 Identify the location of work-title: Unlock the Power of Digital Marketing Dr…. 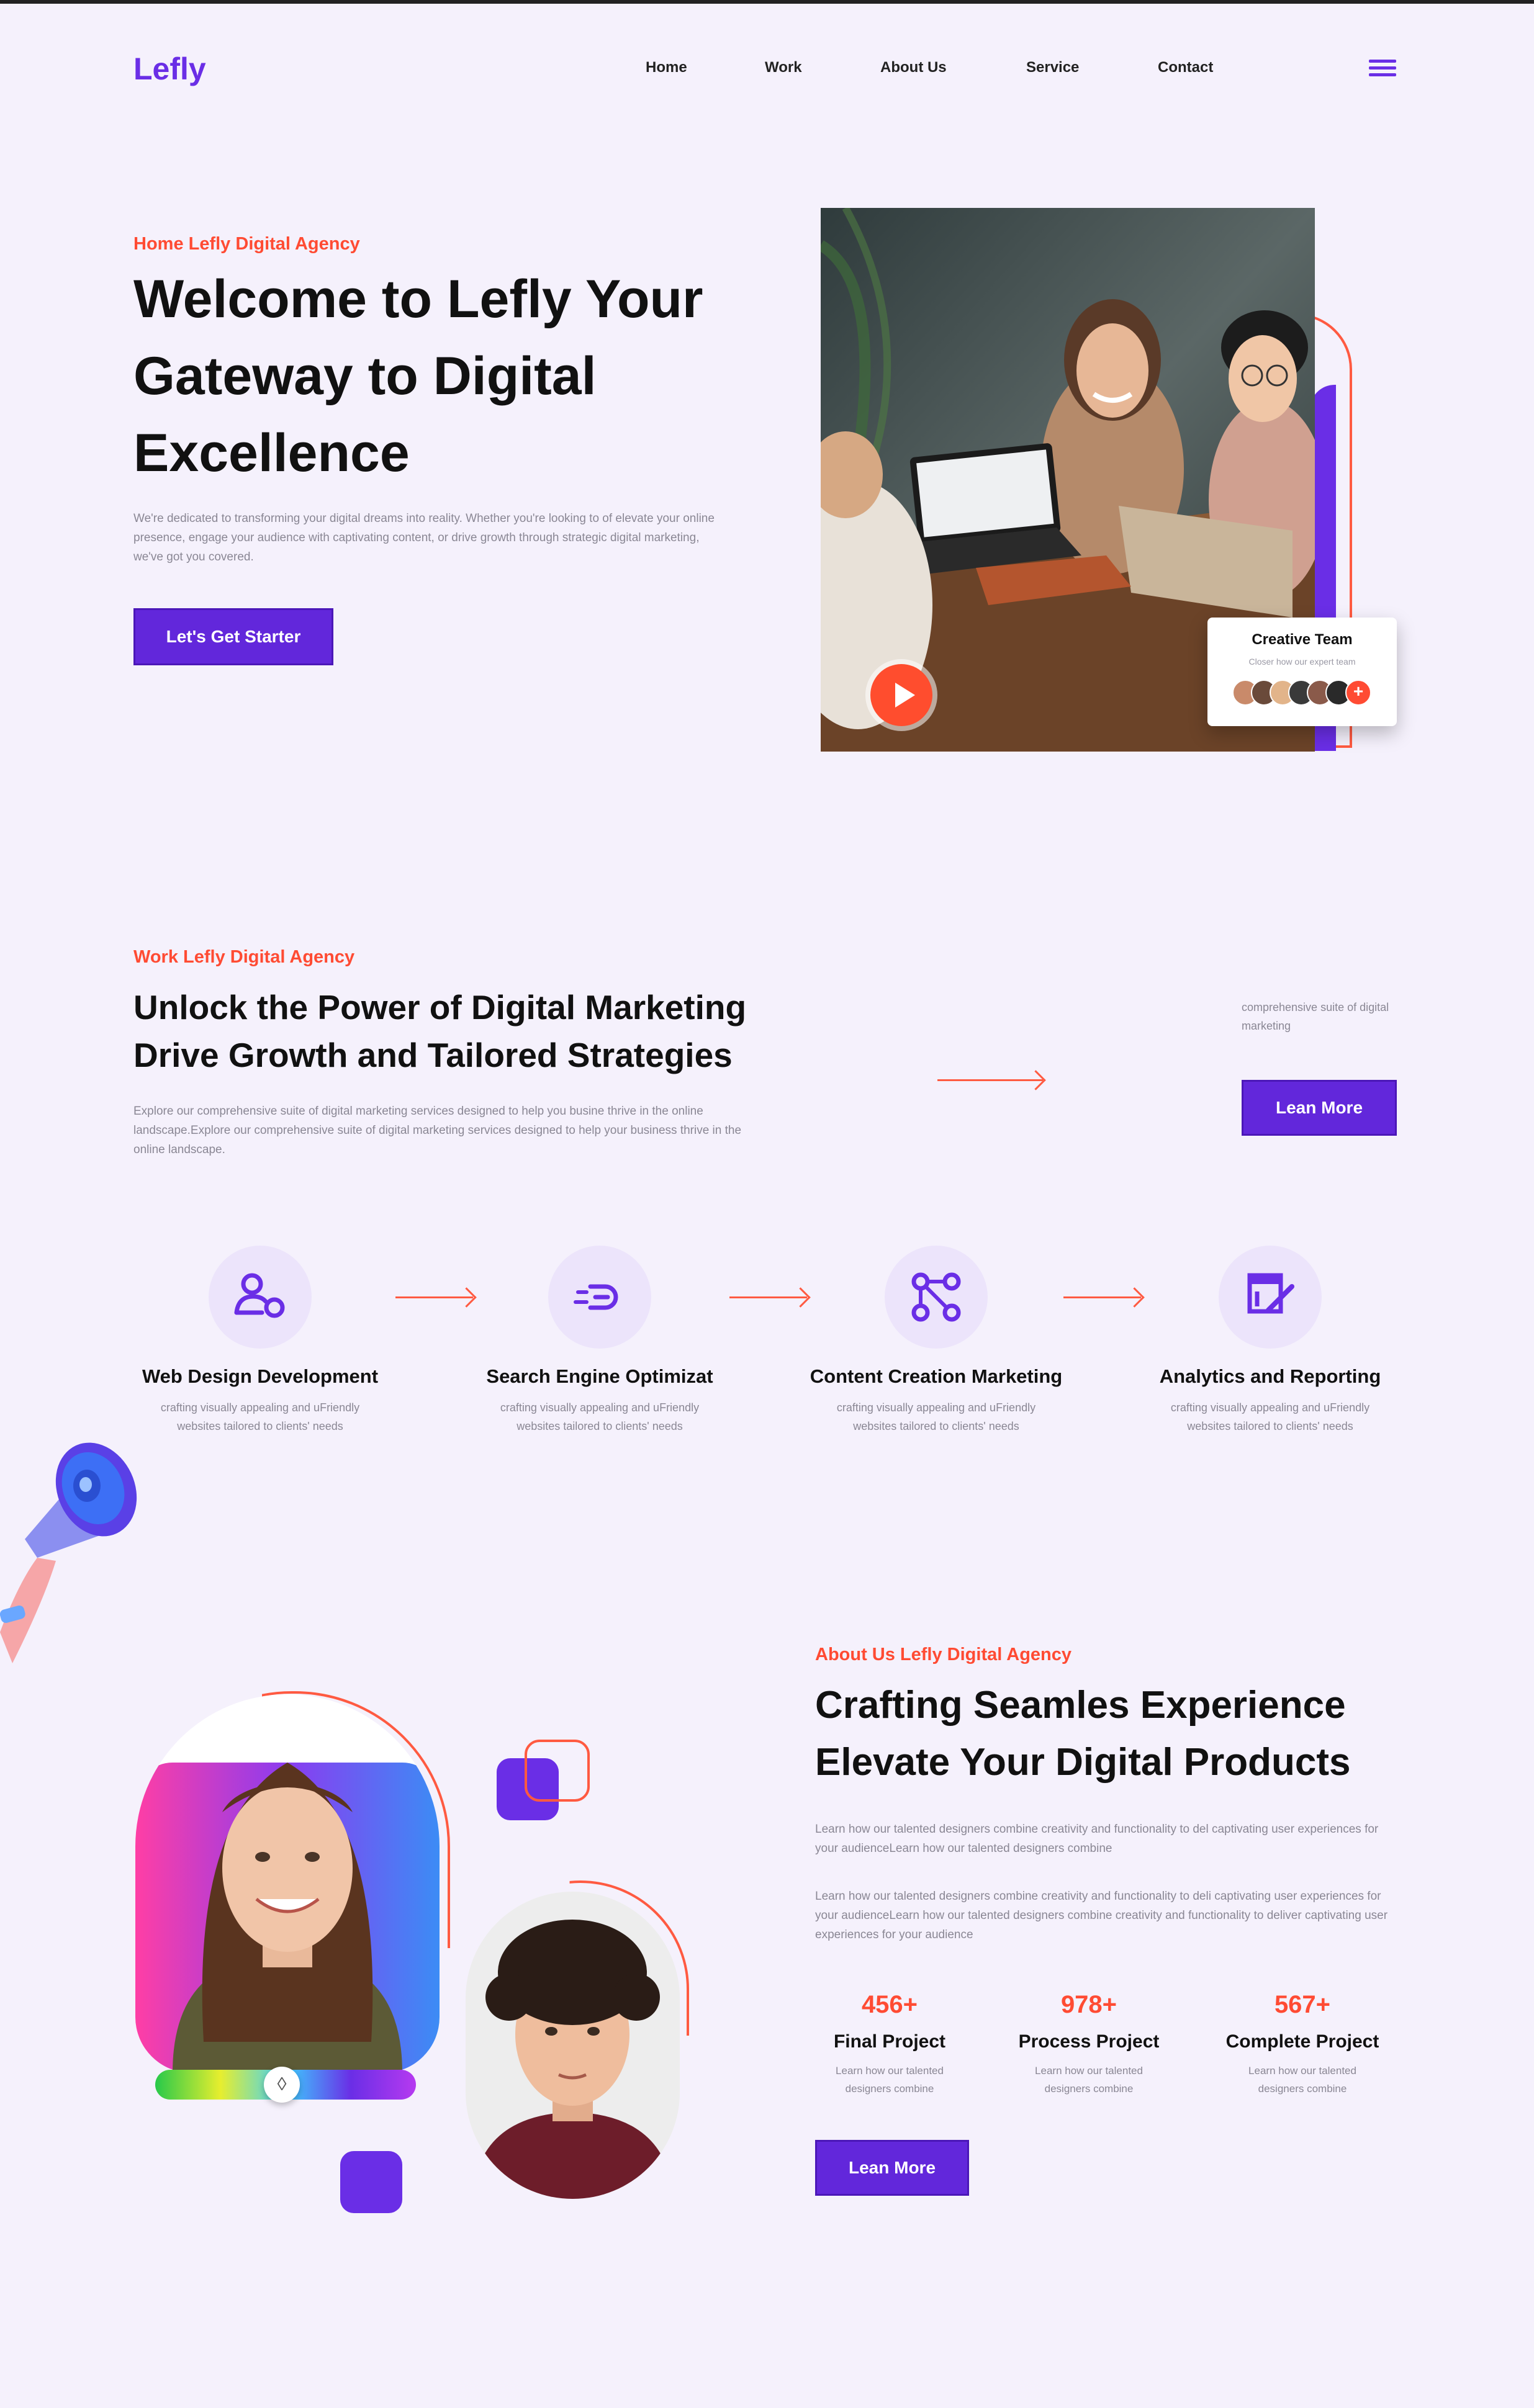
(475, 1031).